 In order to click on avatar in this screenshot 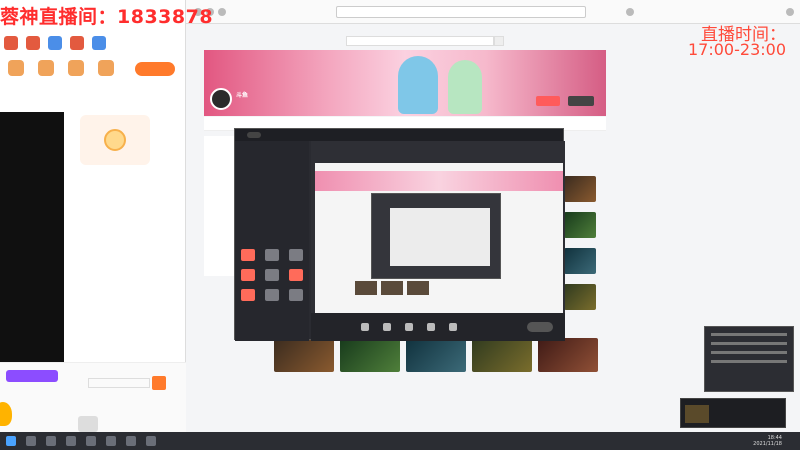, I will do `click(88, 424)`.